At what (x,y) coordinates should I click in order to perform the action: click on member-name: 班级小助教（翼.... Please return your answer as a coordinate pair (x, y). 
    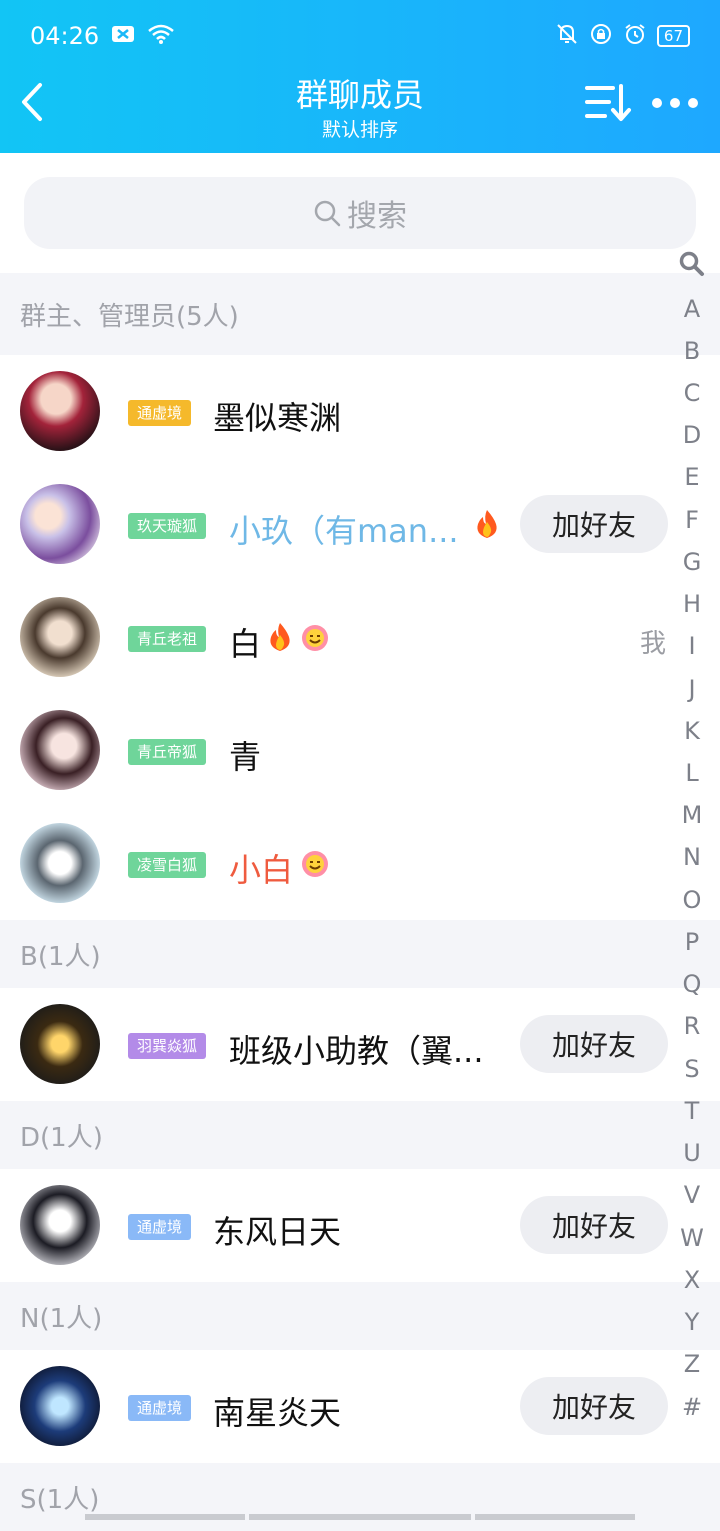
    Looking at the image, I should click on (356, 1051).